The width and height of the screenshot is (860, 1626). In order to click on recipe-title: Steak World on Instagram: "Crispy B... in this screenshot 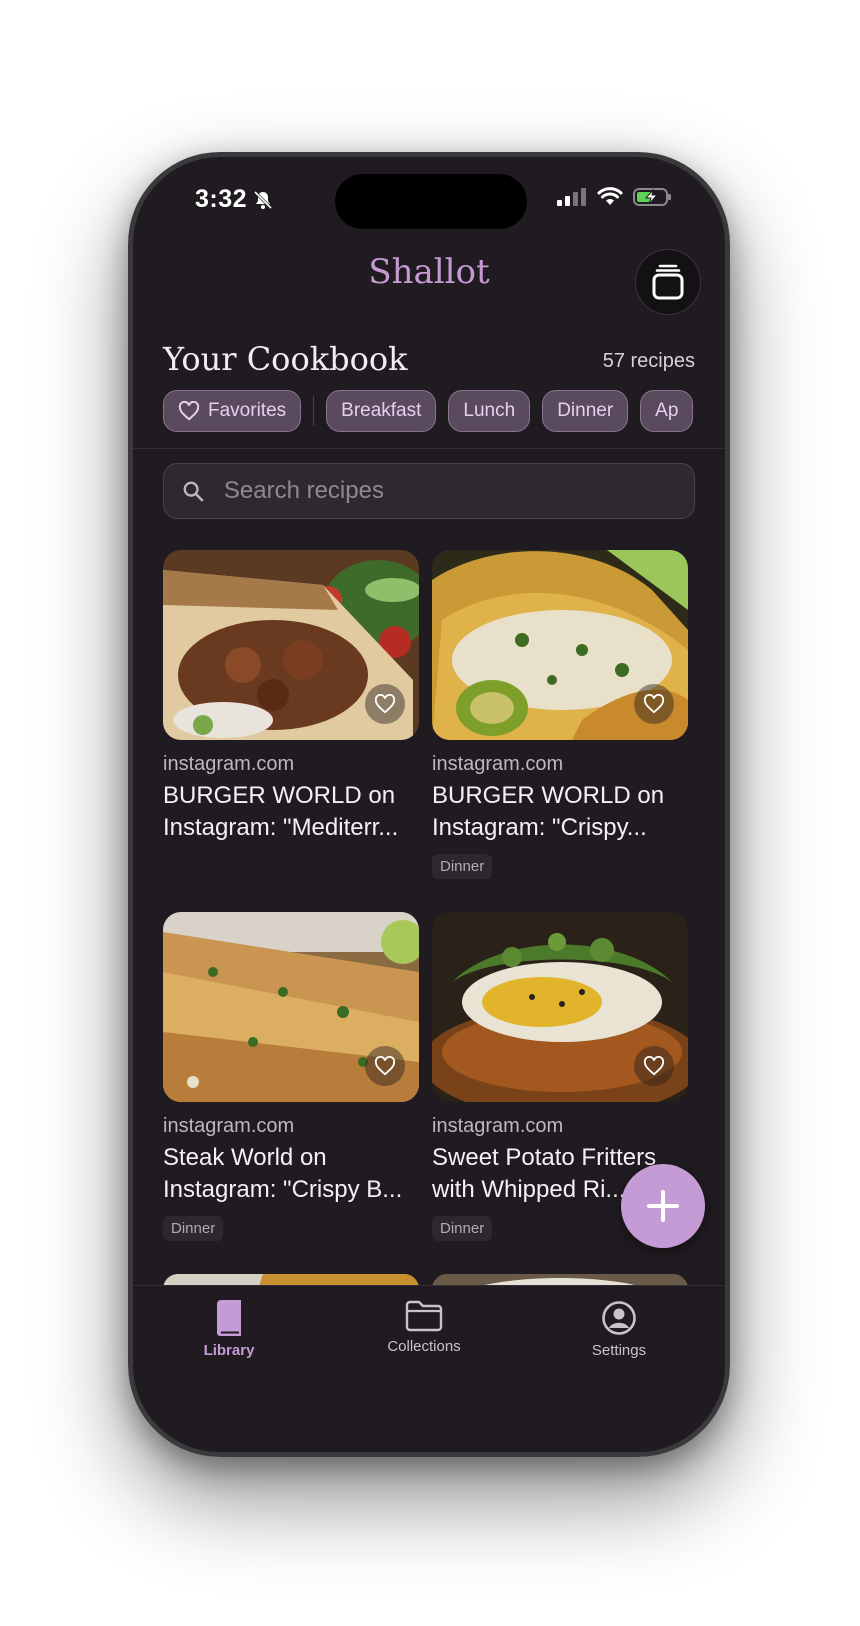, I will do `click(291, 1174)`.